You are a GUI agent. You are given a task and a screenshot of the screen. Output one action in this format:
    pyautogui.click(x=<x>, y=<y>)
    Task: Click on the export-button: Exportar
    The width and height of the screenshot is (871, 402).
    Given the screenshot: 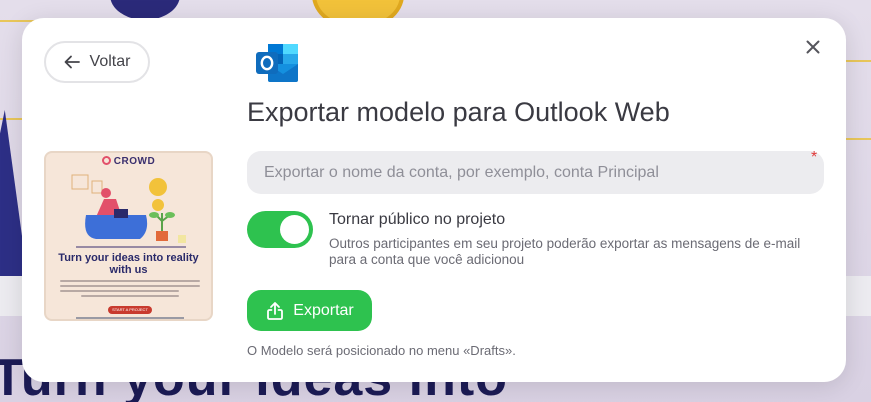 What is the action you would take?
    pyautogui.click(x=309, y=310)
    